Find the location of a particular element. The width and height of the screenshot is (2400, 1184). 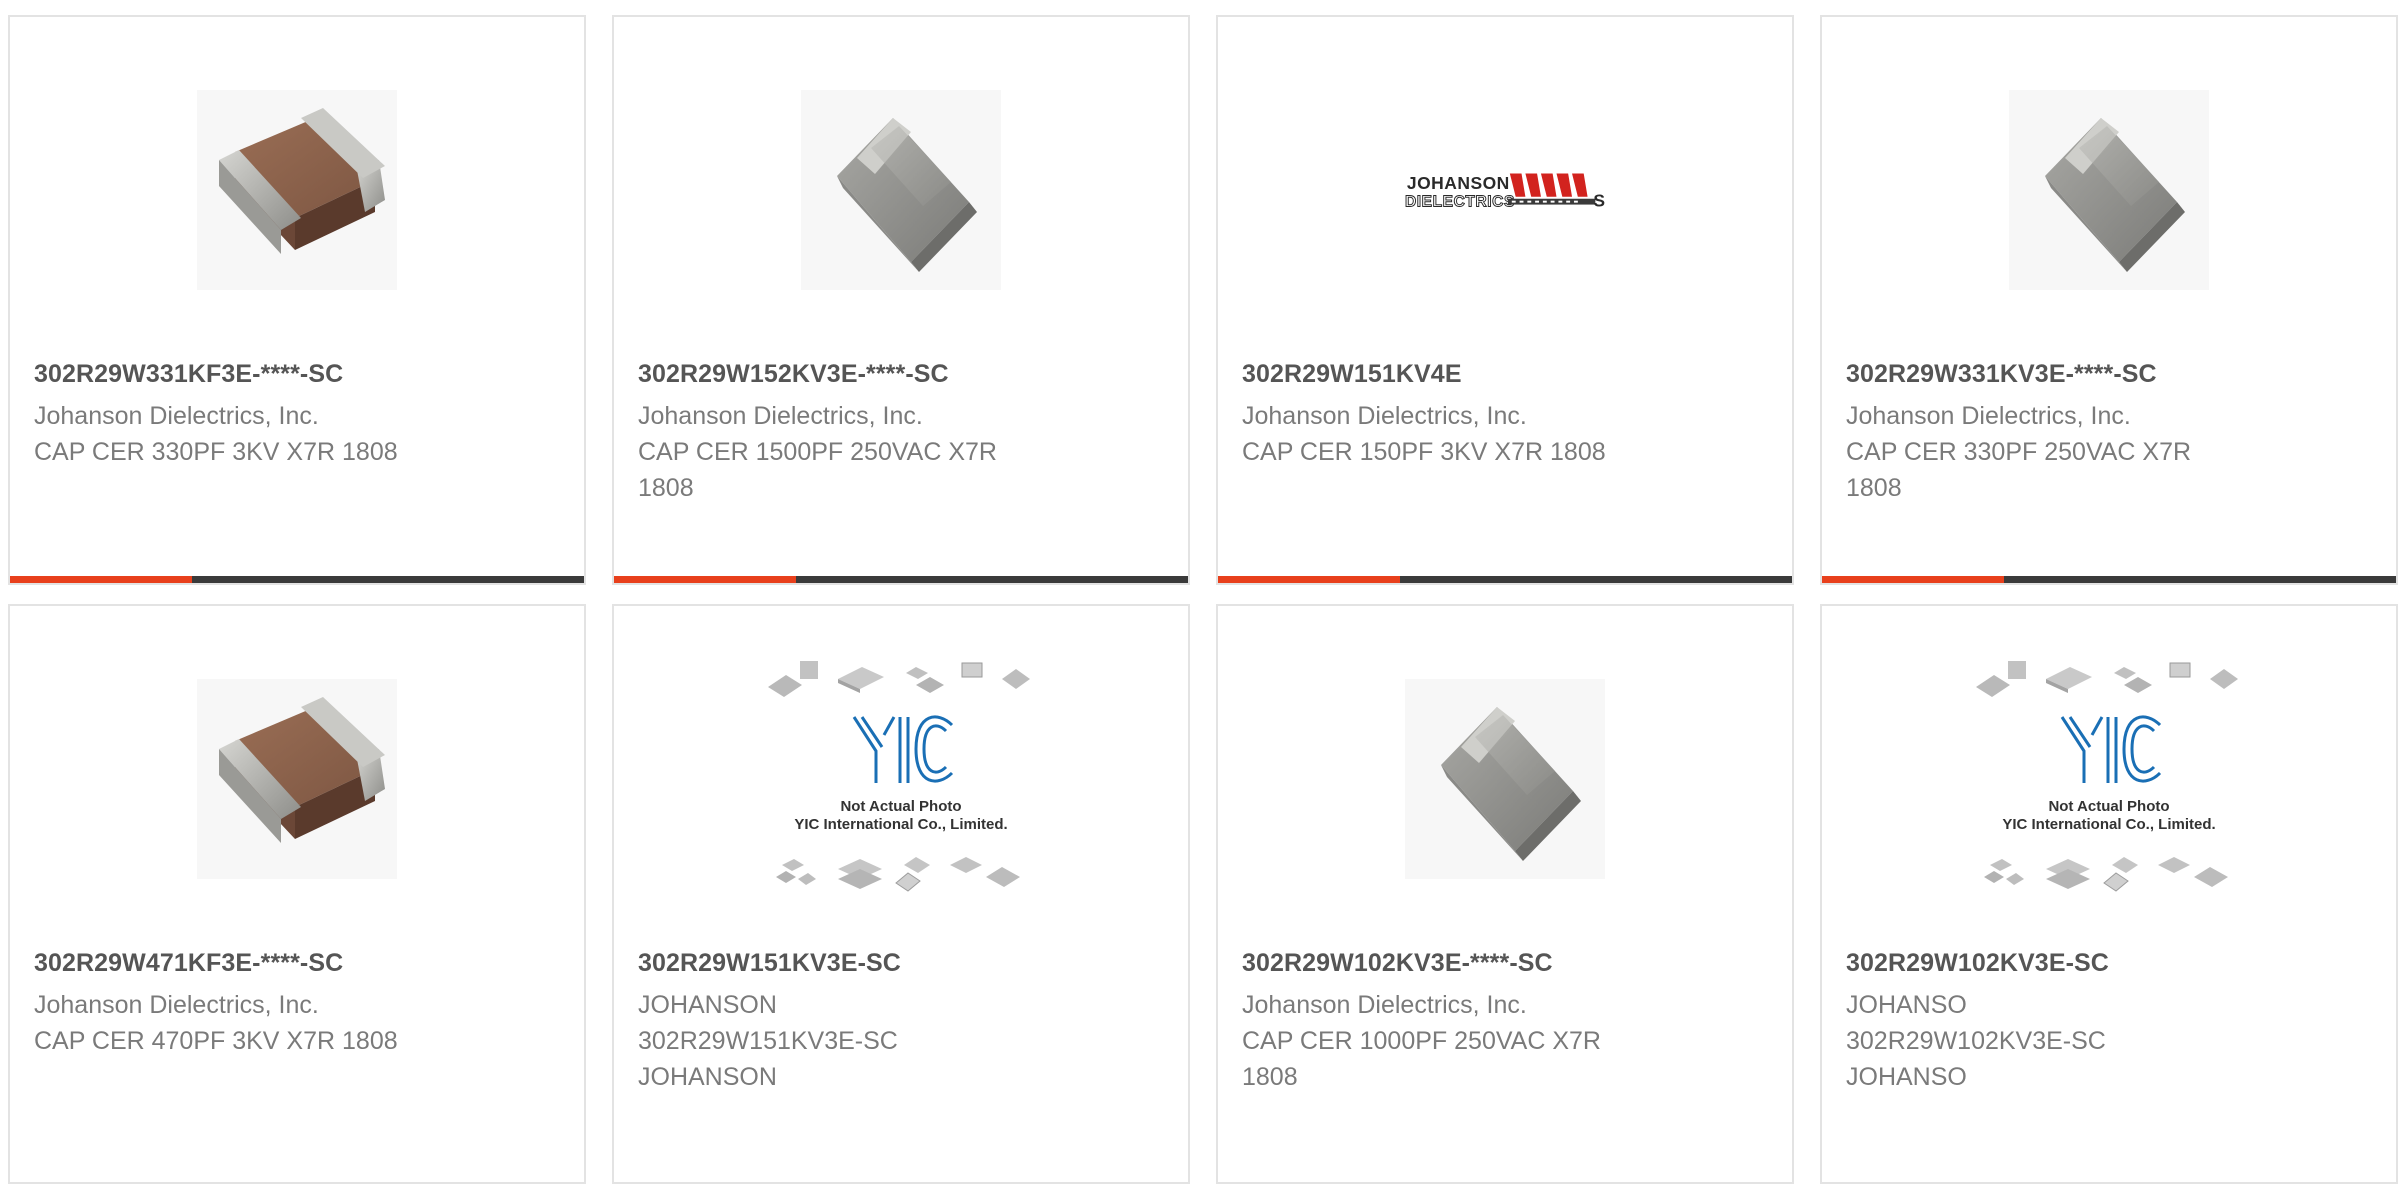

product-description: CAP CER 1500PF 250VAC X7R is located at coordinates (817, 452).